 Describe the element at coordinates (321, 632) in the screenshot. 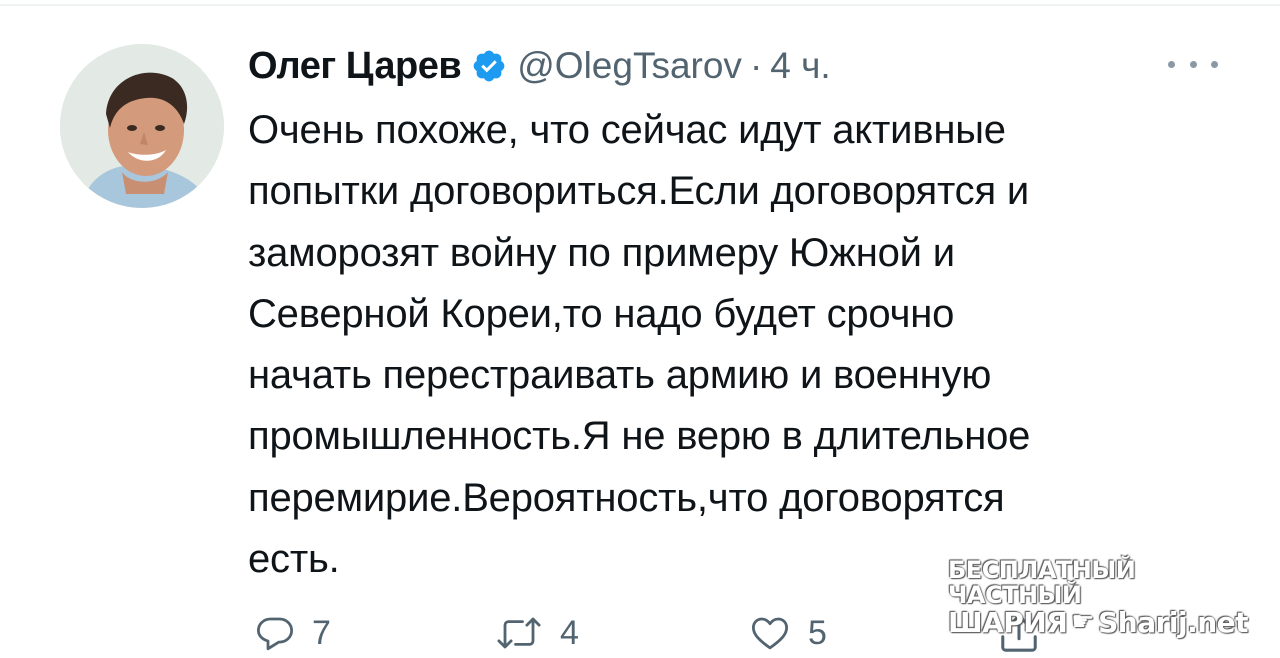

I see `reply-count: 7` at that location.